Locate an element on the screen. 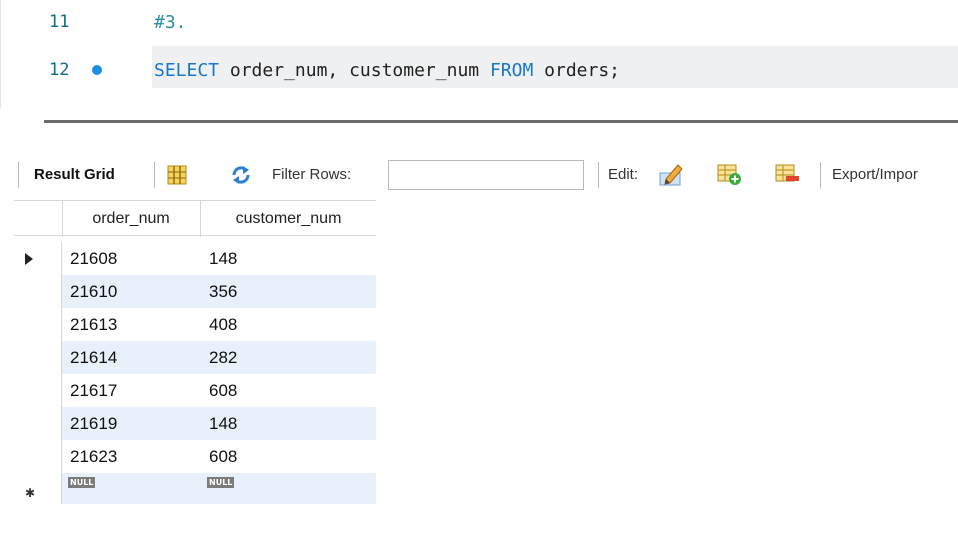  row-header-corner is located at coordinates (38, 219).